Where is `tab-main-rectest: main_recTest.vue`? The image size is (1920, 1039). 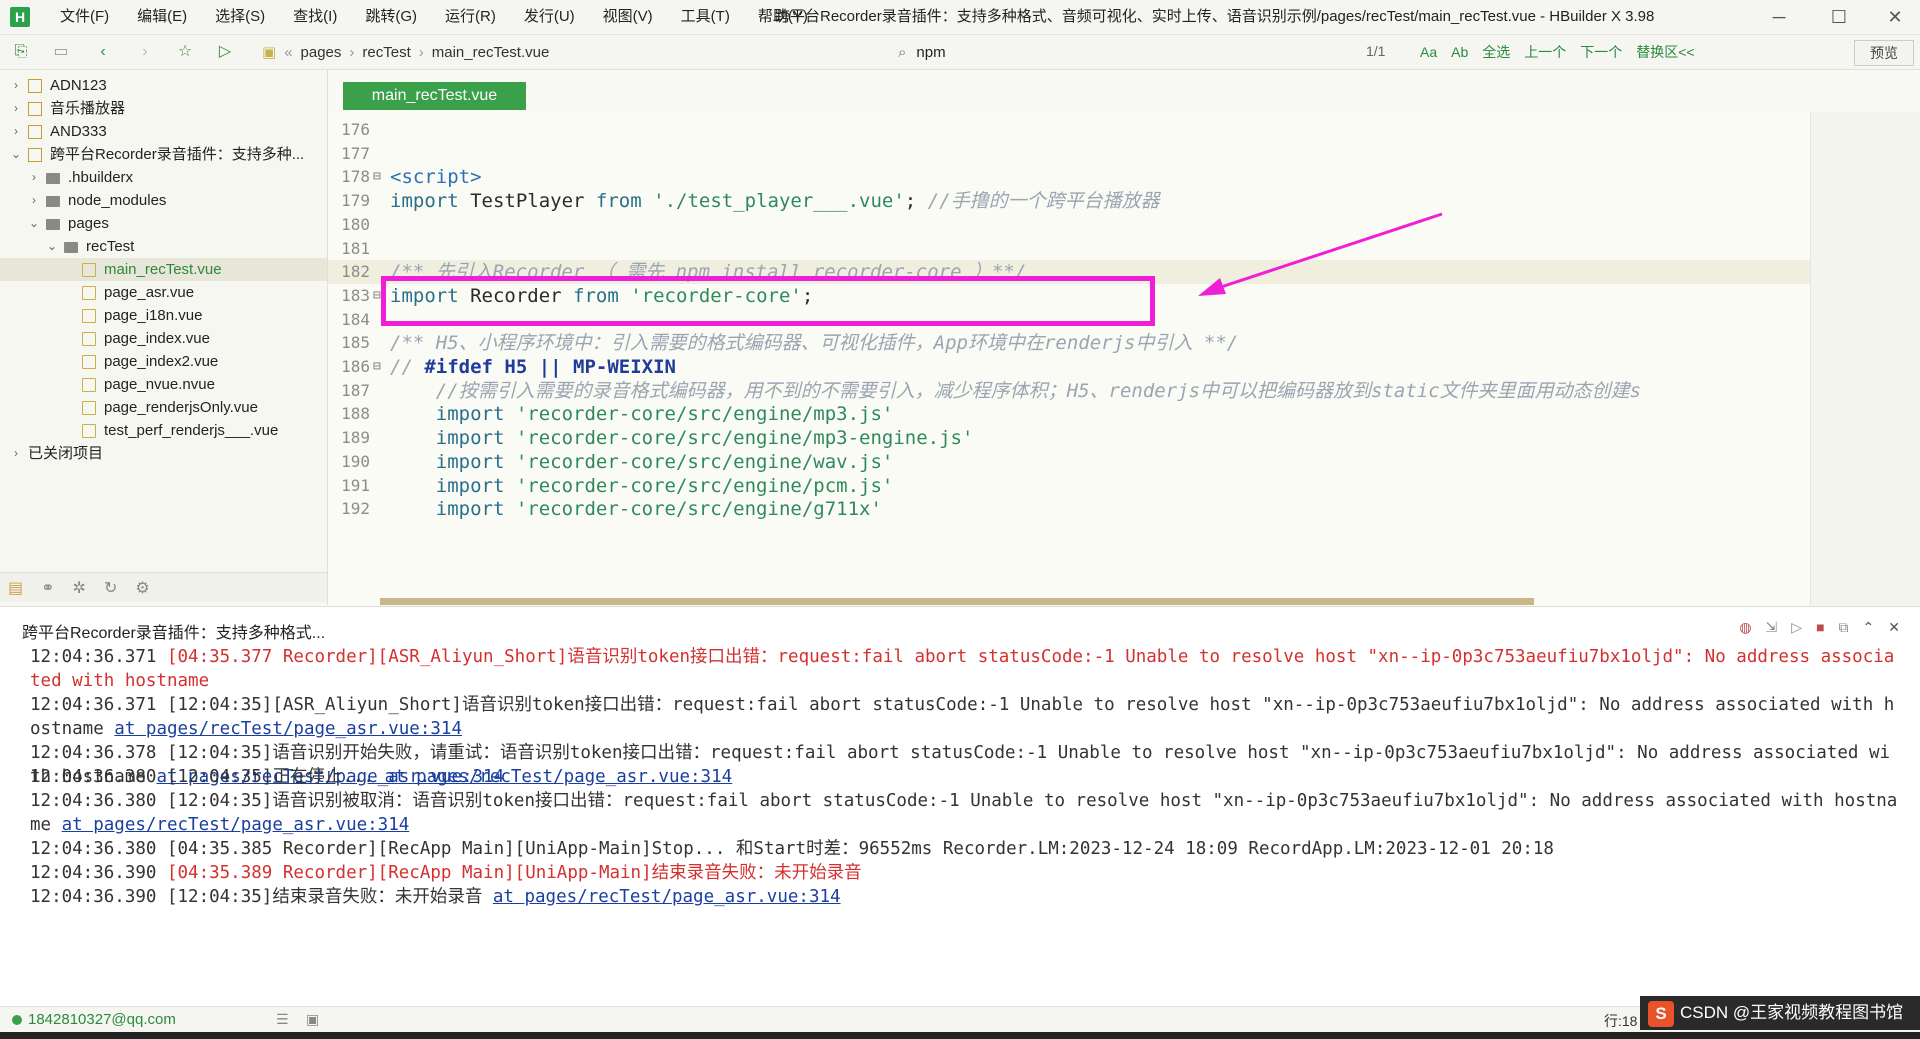 tab-main-rectest: main_recTest.vue is located at coordinates (434, 96).